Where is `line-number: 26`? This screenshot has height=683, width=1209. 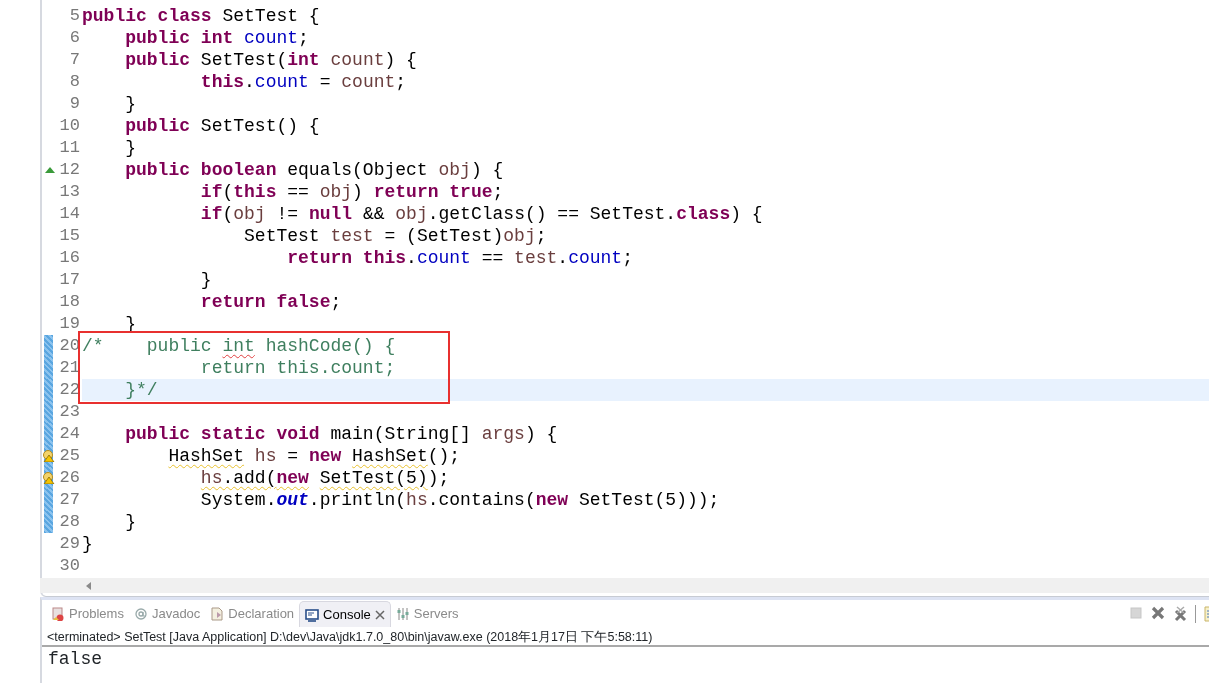
line-number: 26 is located at coordinates (69, 478).